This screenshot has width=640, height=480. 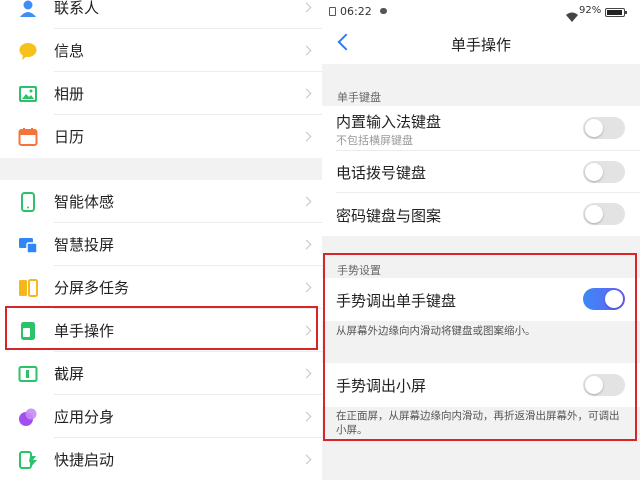 I want to click on settings-item-contacts: 联系人, so click(x=161, y=14).